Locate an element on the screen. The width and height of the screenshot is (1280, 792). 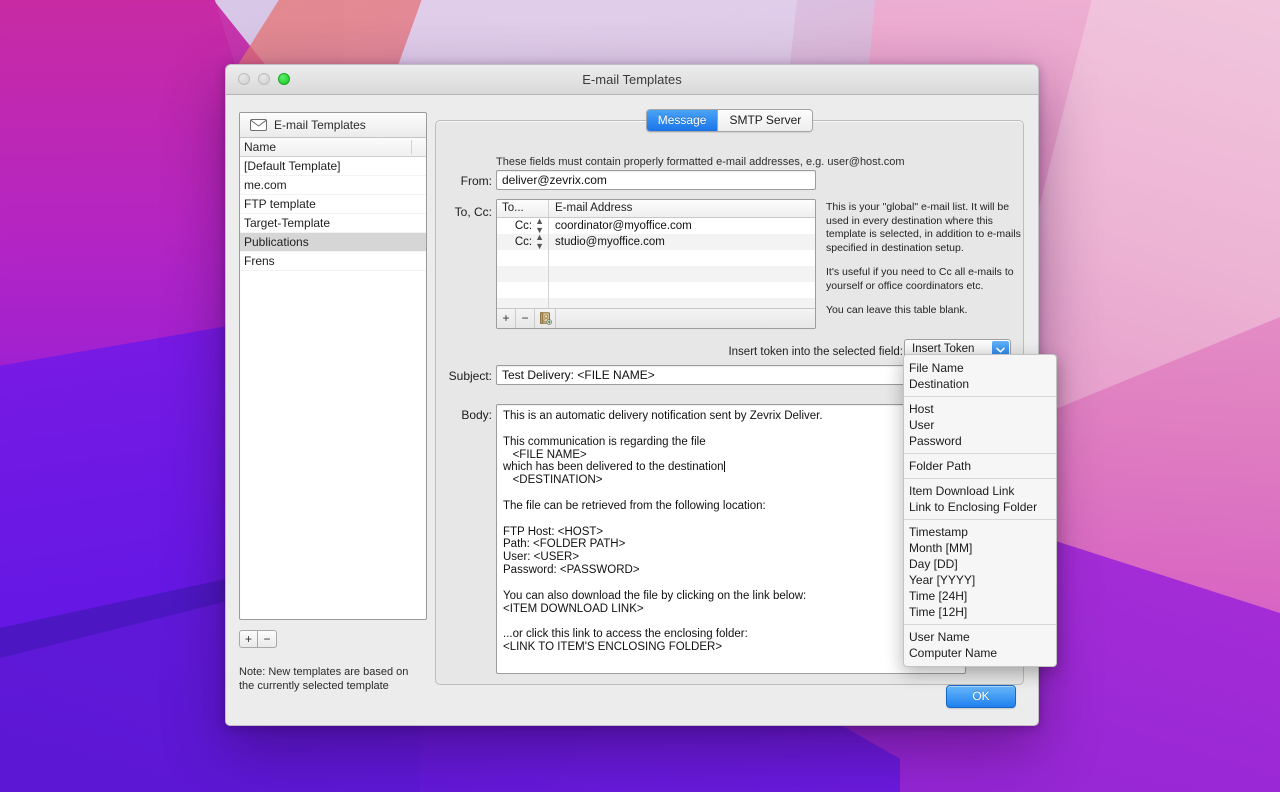
menu-item-item-download-link: Item Download Link is located at coordinates (980, 491).